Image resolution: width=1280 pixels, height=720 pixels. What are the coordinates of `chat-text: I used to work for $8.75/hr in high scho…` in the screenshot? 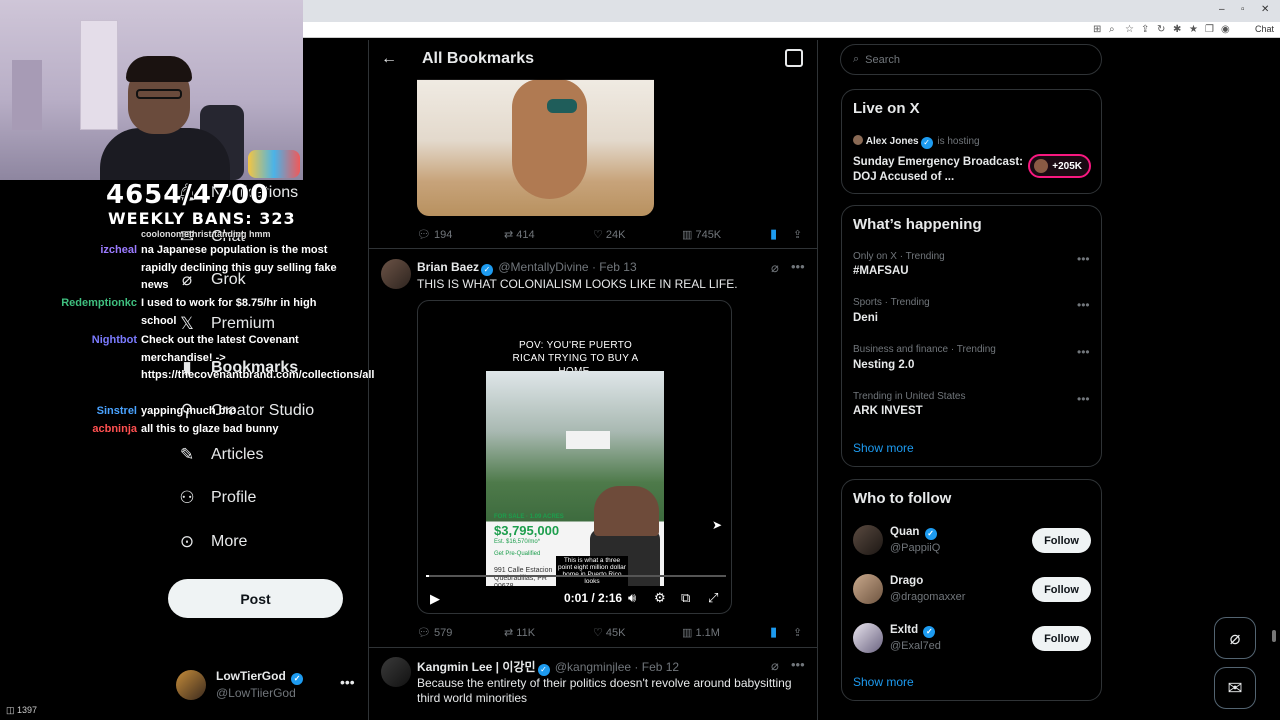 It's located at (229, 312).